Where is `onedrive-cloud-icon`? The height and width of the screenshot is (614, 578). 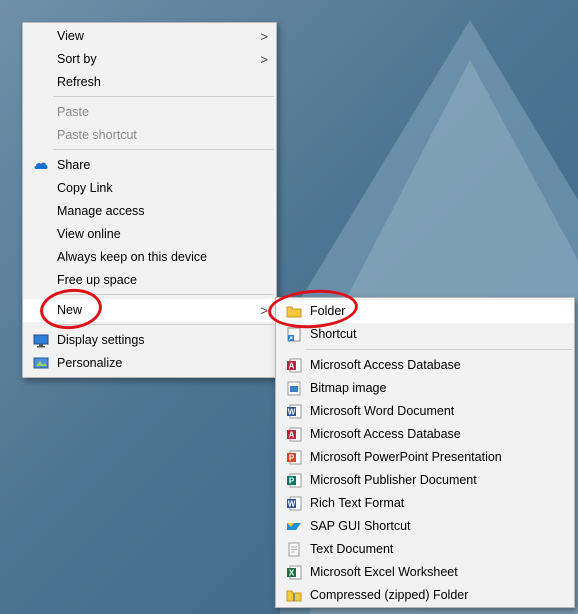
onedrive-cloud-icon is located at coordinates (41, 165).